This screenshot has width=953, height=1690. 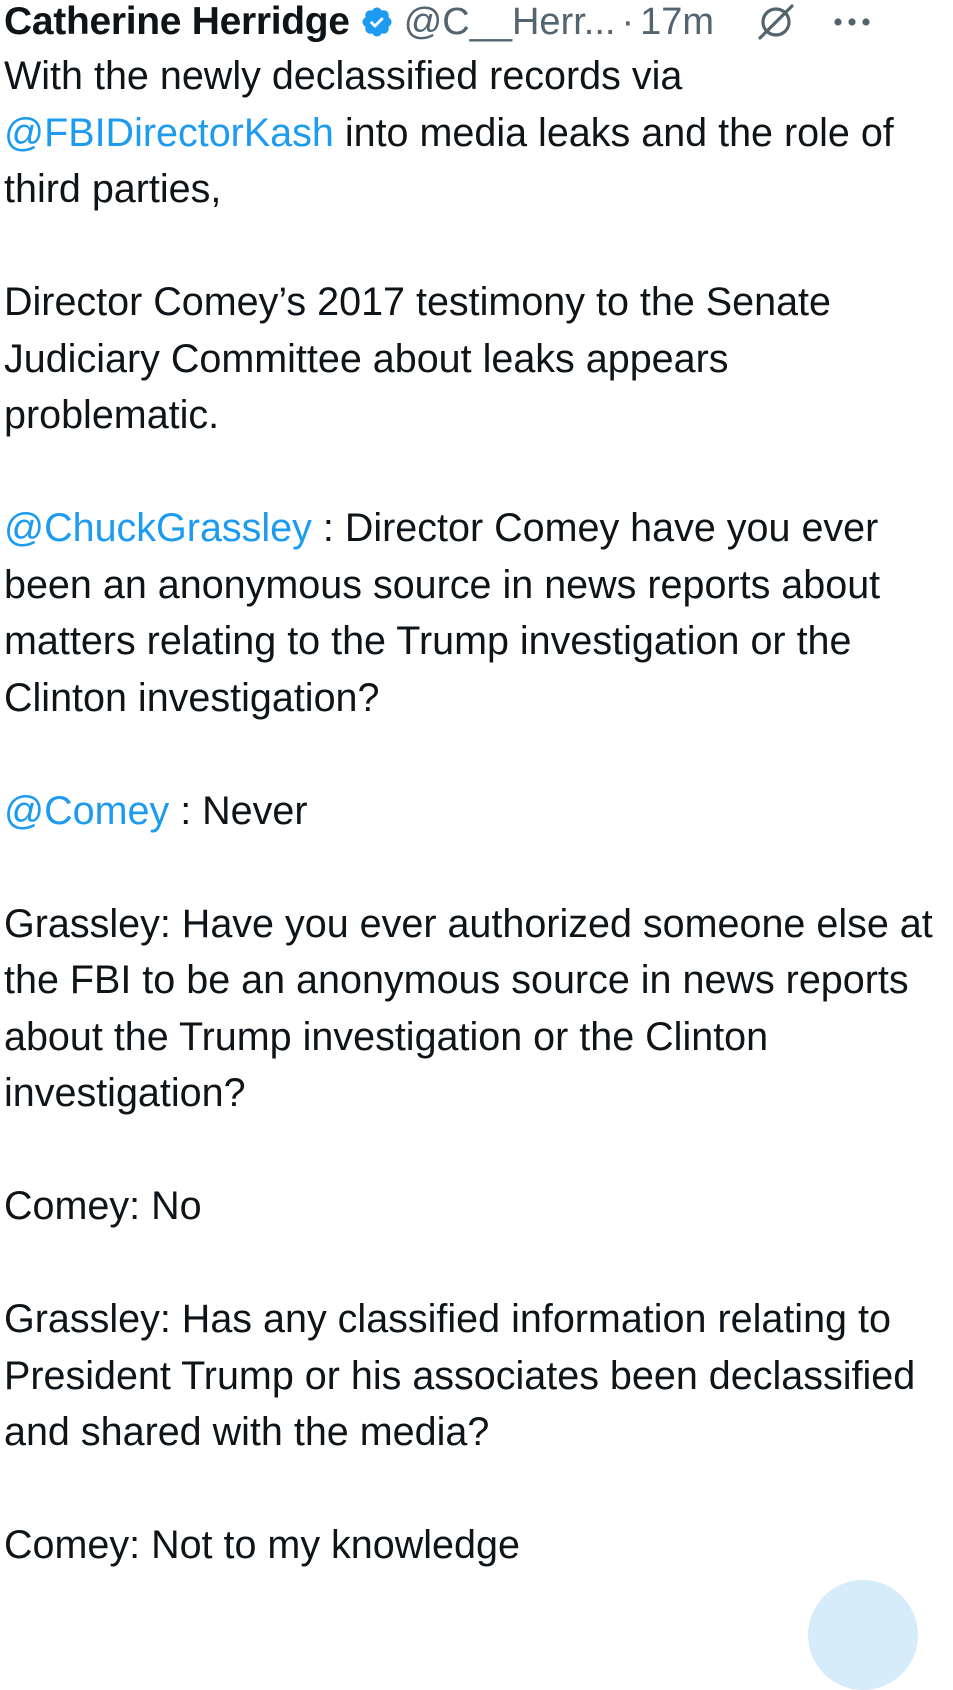 I want to click on floating-action-button, so click(x=863, y=1635).